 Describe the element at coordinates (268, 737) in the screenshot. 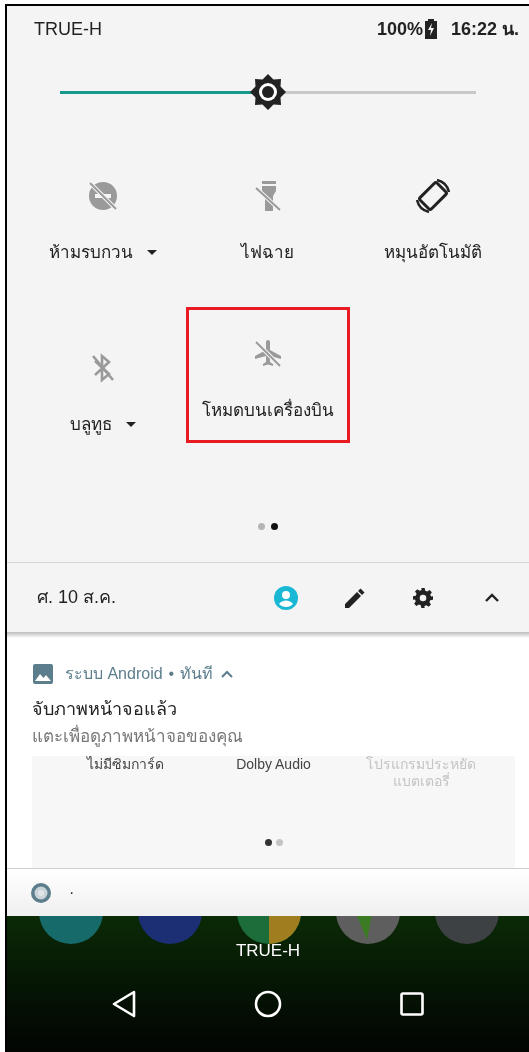

I see `notification-text: แตะเพื่อดูภาพหน้าจอของคุณ` at that location.